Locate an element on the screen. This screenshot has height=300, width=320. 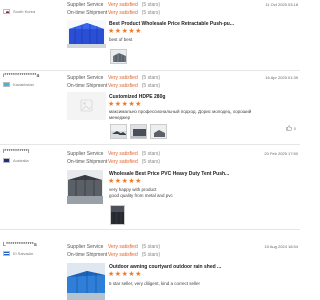
review-date: 16 Apr 2025 01:39 is located at coordinates (281, 77).